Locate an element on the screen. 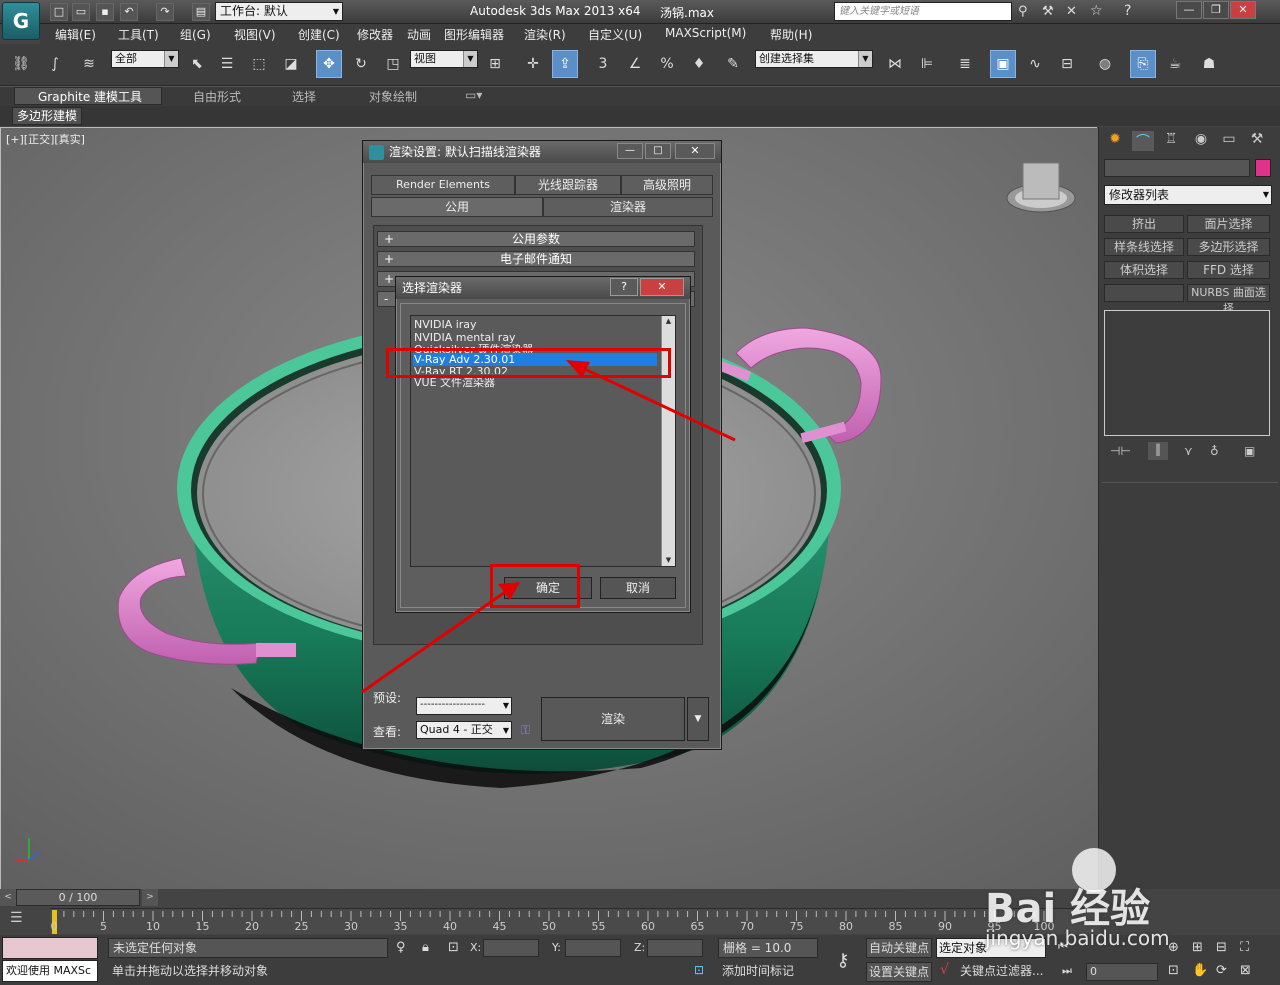  tick-label: 35 is located at coordinates (400, 926).